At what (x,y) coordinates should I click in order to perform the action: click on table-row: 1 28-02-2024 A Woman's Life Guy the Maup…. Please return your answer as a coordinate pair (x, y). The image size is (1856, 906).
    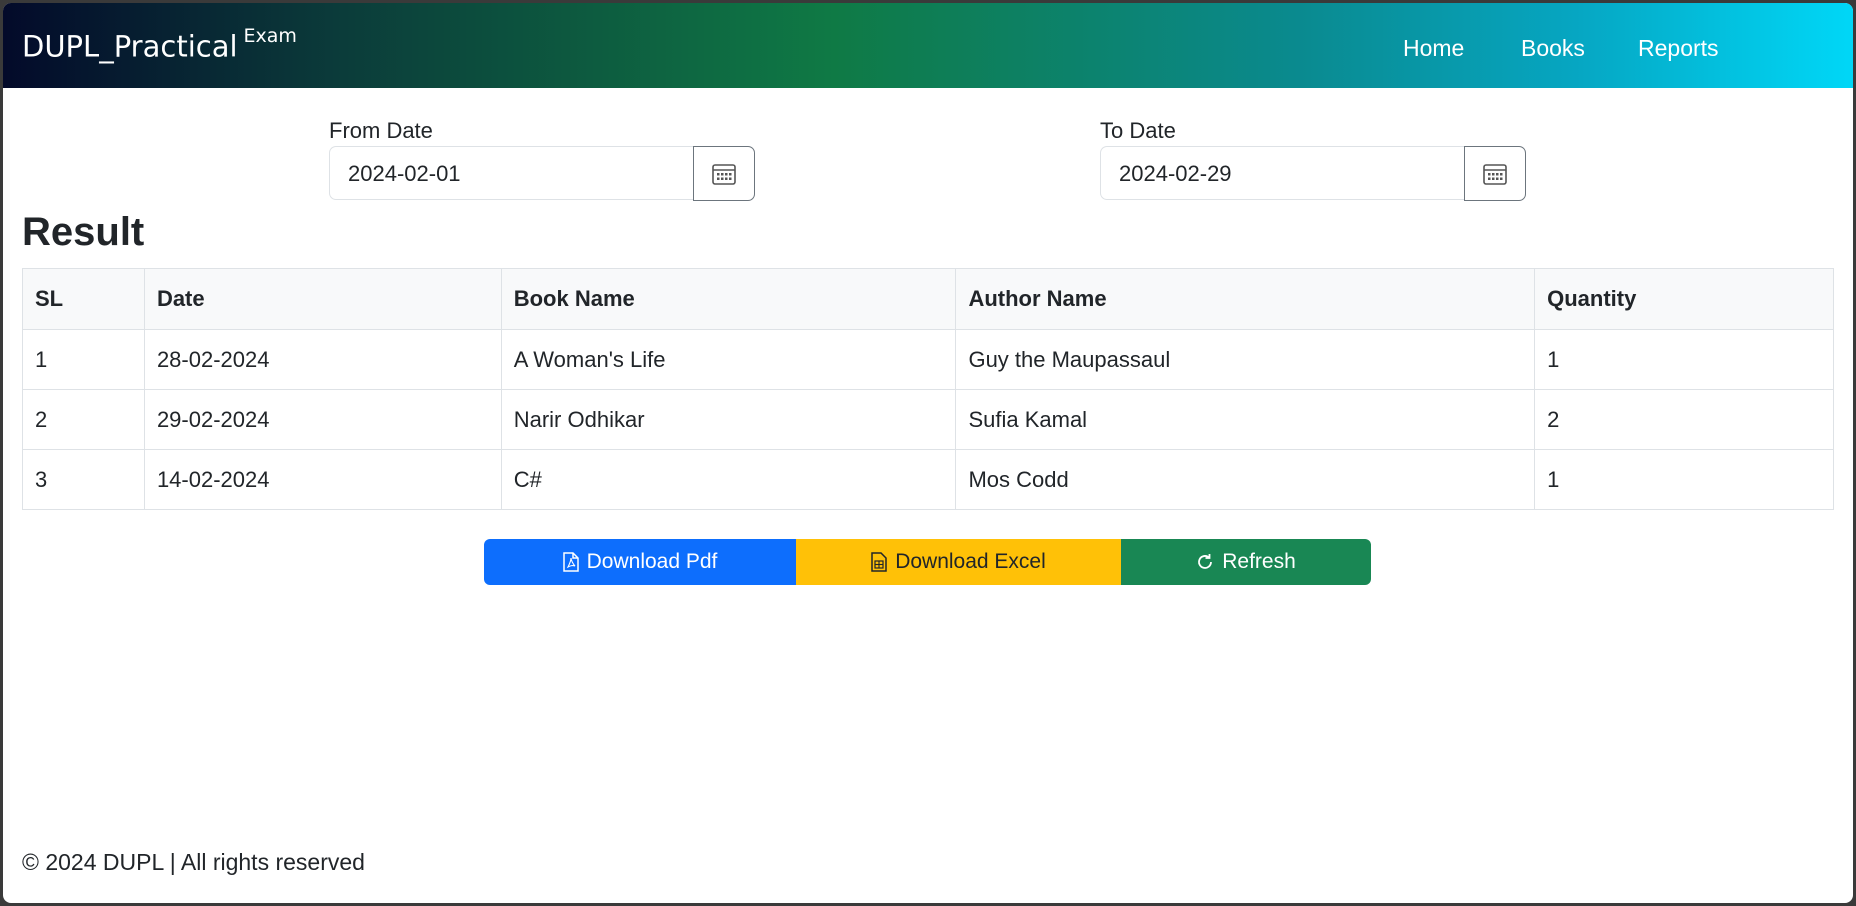
    Looking at the image, I should click on (928, 359).